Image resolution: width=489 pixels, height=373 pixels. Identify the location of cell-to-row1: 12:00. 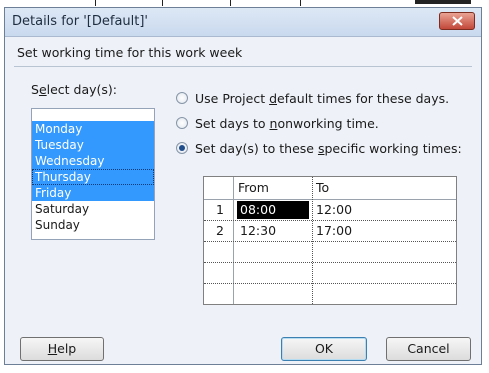
(334, 210).